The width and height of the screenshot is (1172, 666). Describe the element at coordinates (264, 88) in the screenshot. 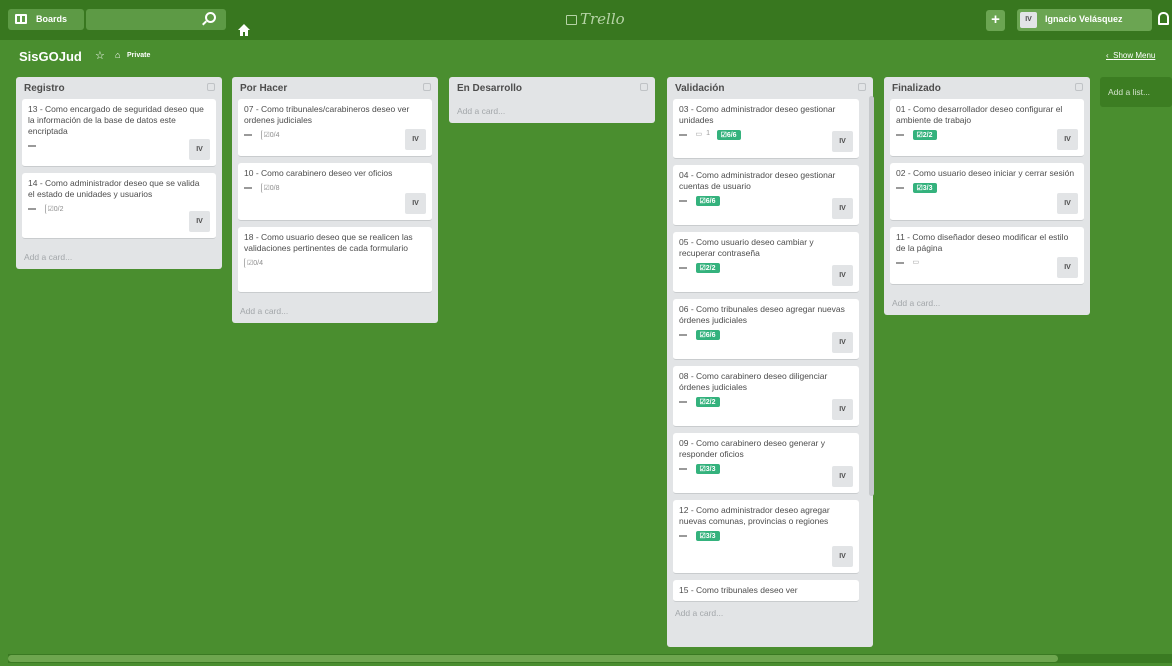

I see `list-title: Por Hacer` at that location.